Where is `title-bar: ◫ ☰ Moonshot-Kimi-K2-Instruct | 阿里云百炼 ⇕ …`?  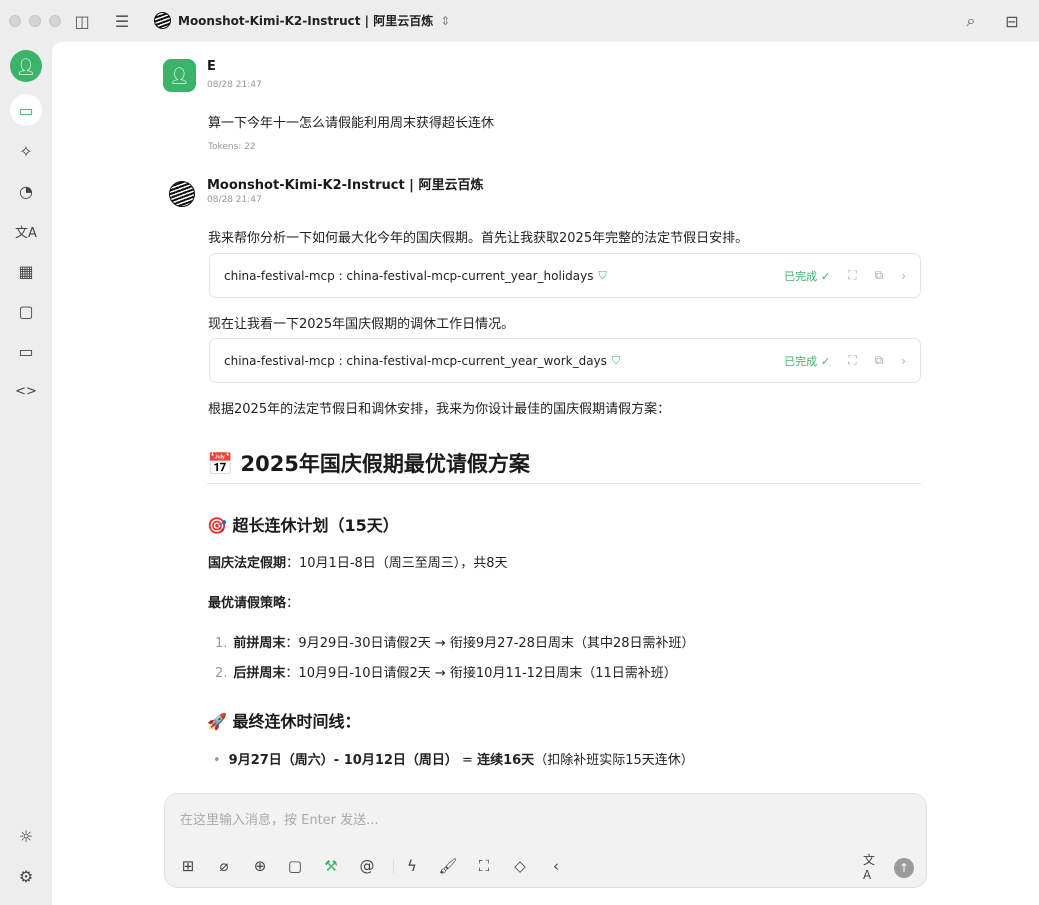 title-bar: ◫ ☰ Moonshot-Kimi-K2-Instruct | 阿里云百炼 ⇕ … is located at coordinates (519, 21).